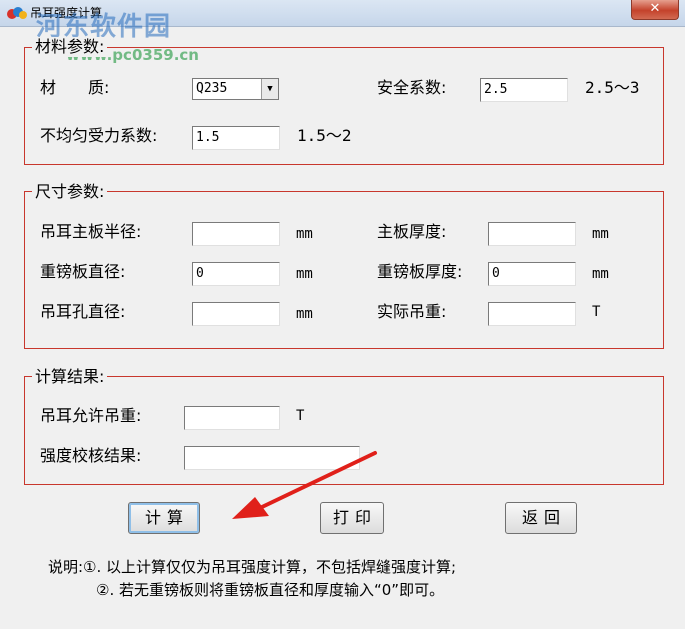  I want to click on calculate-button: 计算, so click(164, 518).